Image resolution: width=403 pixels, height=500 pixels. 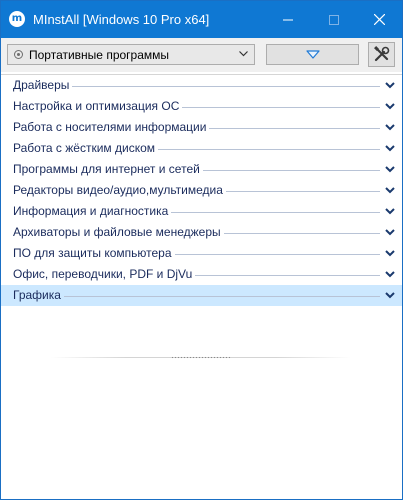 I want to click on category-row: Графика, so click(x=201, y=295).